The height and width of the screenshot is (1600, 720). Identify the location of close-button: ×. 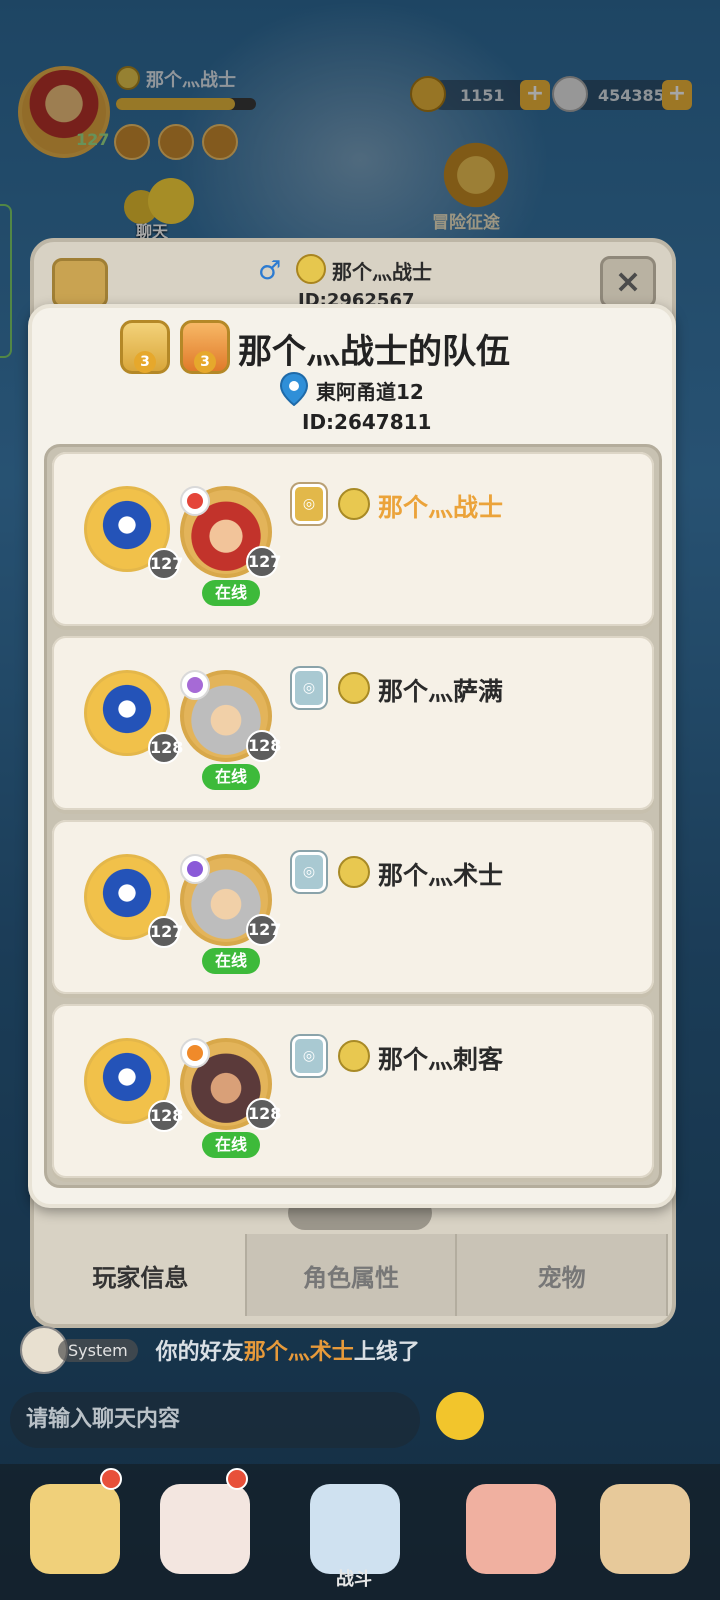
(628, 282).